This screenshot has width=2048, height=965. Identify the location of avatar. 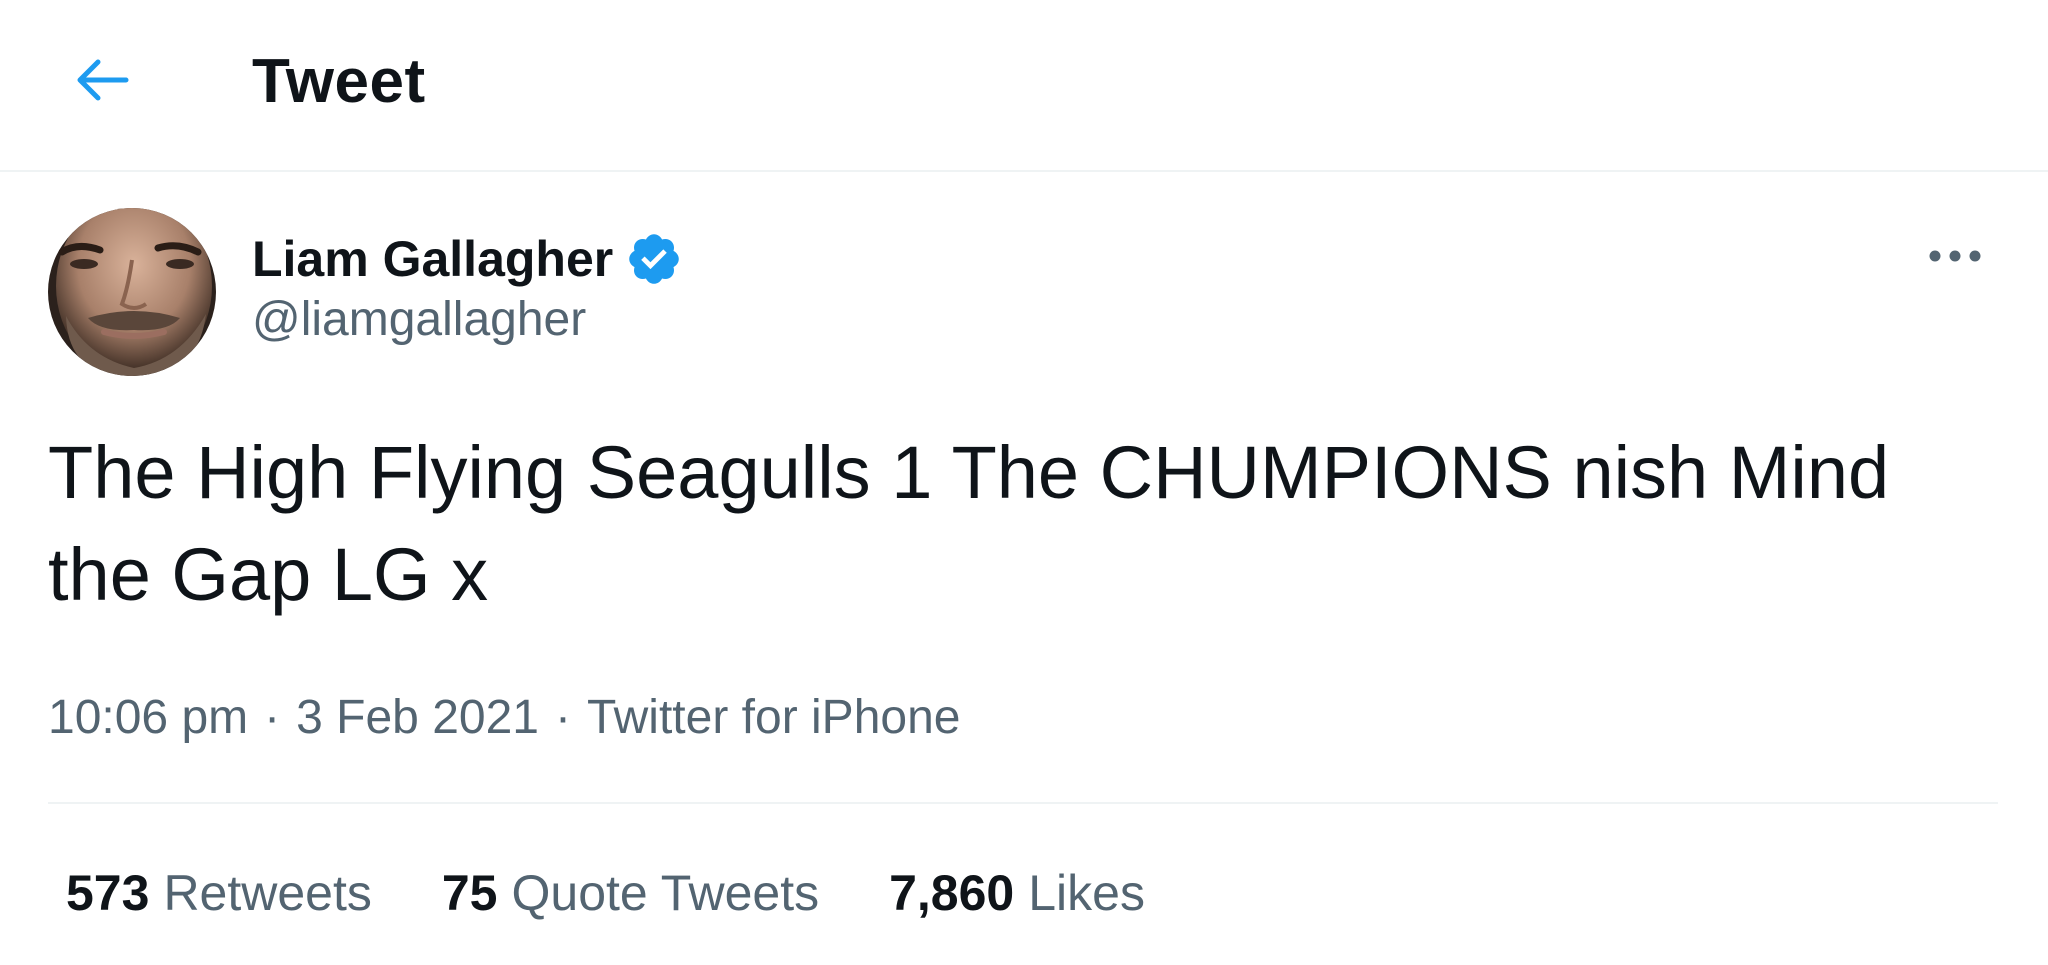
(132, 292).